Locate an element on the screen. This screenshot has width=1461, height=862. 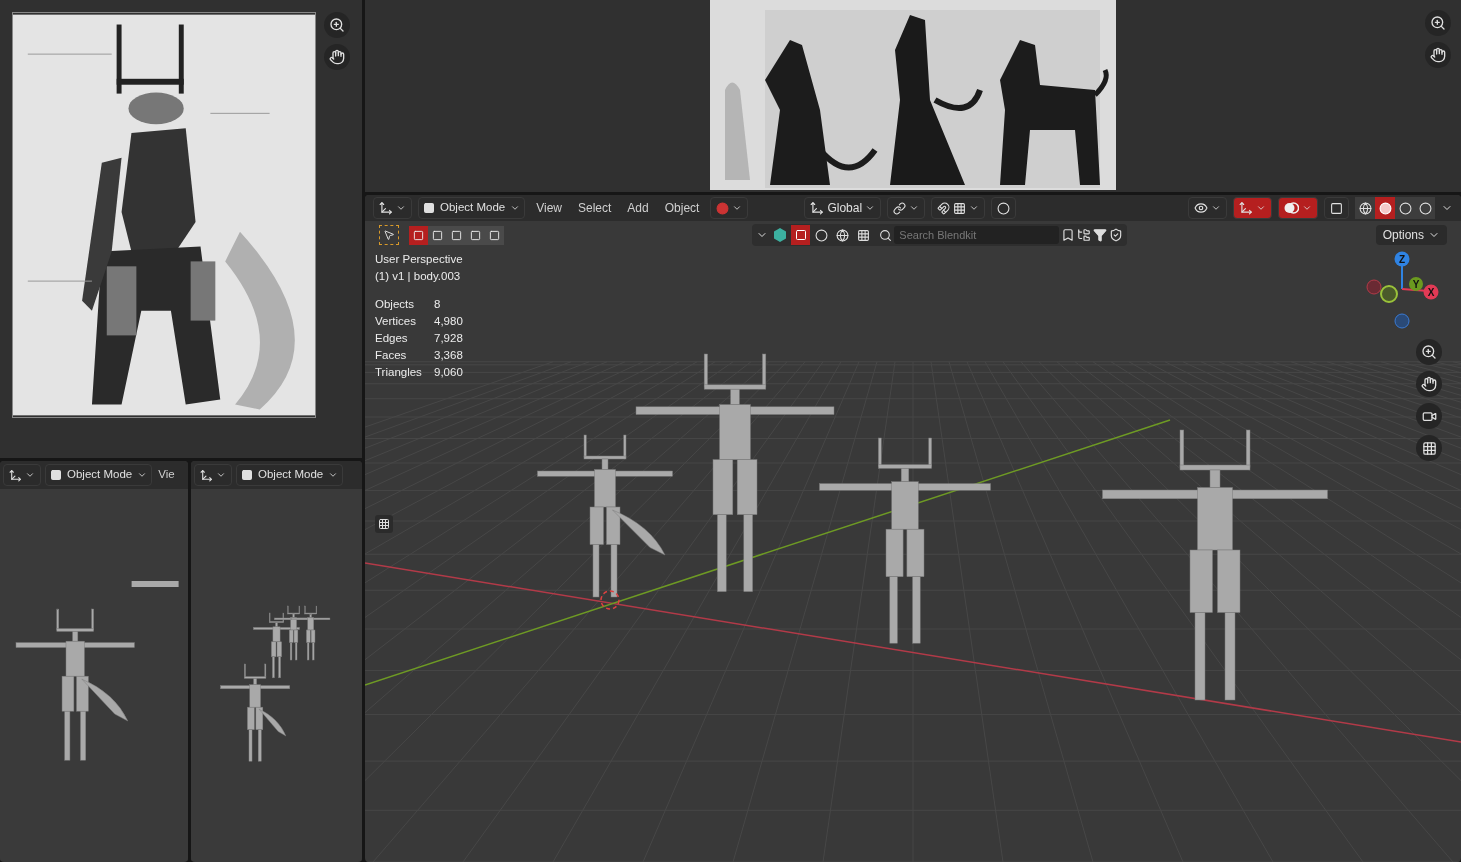
proportional-edit-button is located at coordinates (1004, 208).